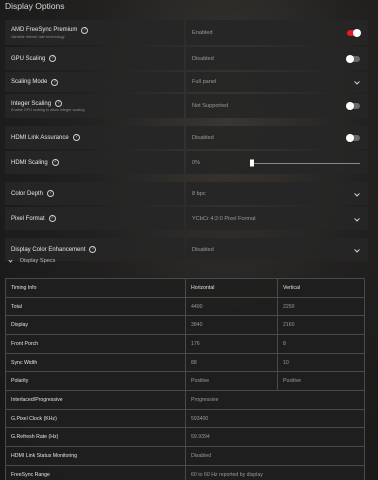 This screenshot has width=378, height=480. What do you see at coordinates (231, 325) in the screenshot?
I see `table-cell: 3840` at bounding box center [231, 325].